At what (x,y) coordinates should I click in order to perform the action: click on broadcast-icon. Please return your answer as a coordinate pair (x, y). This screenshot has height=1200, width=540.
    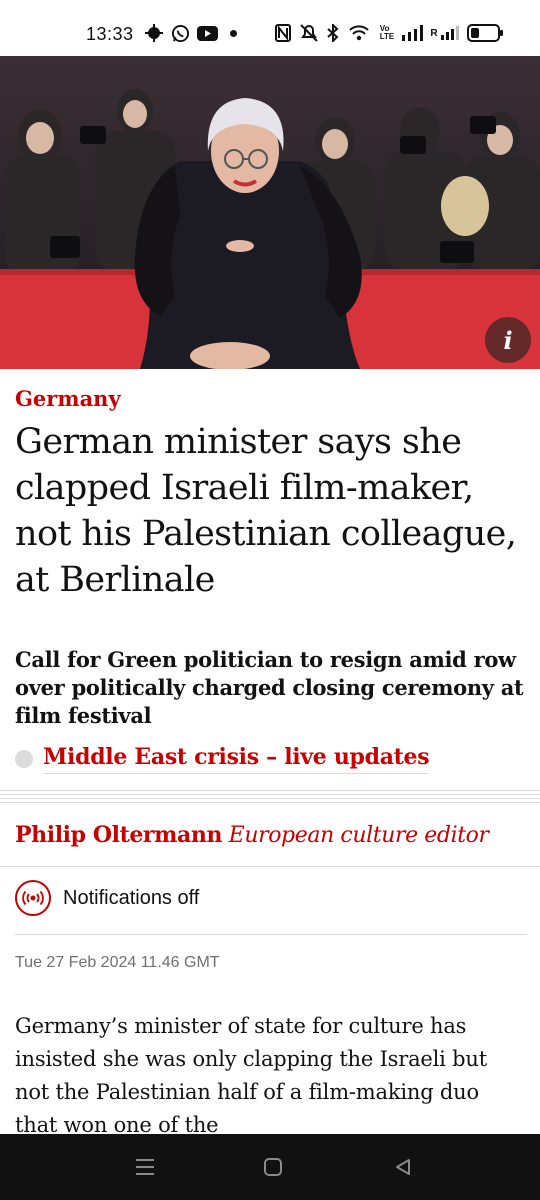
    Looking at the image, I should click on (33, 898).